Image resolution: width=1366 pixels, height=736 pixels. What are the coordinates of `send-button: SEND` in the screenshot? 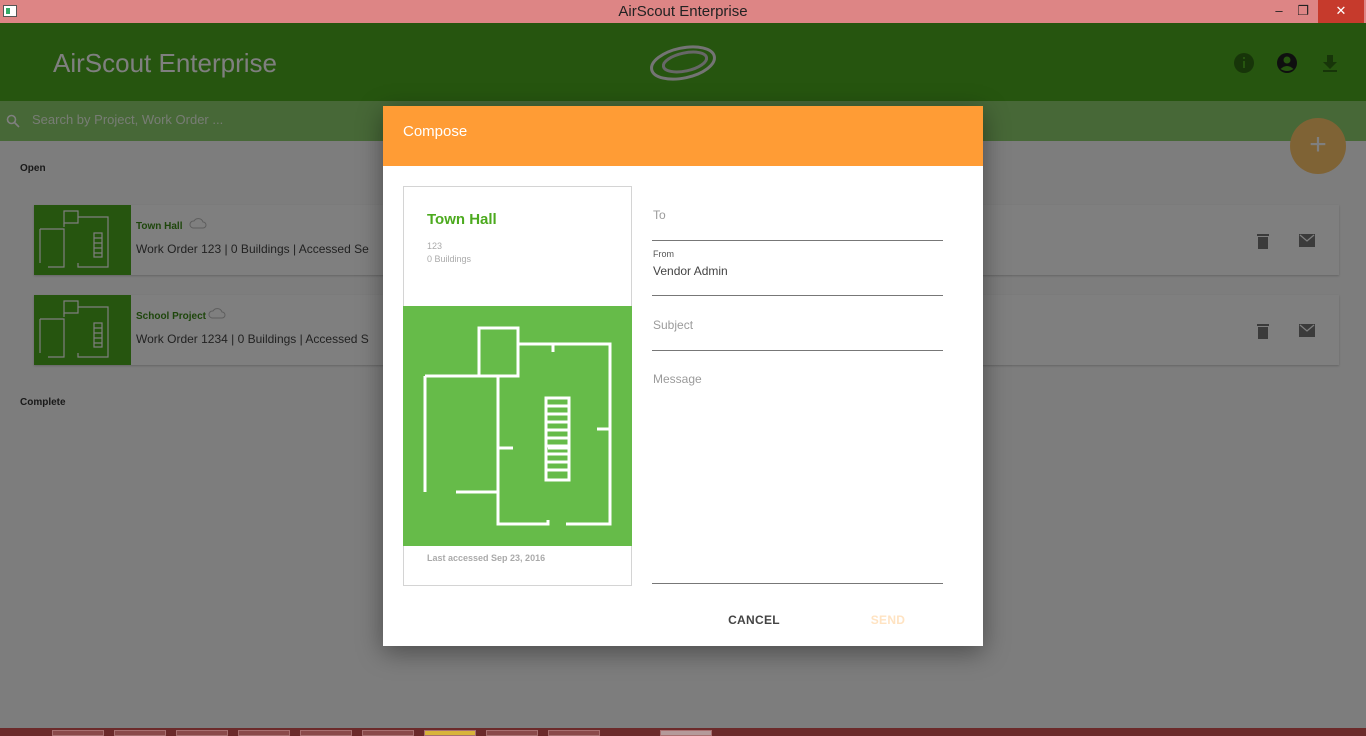 It's located at (888, 620).